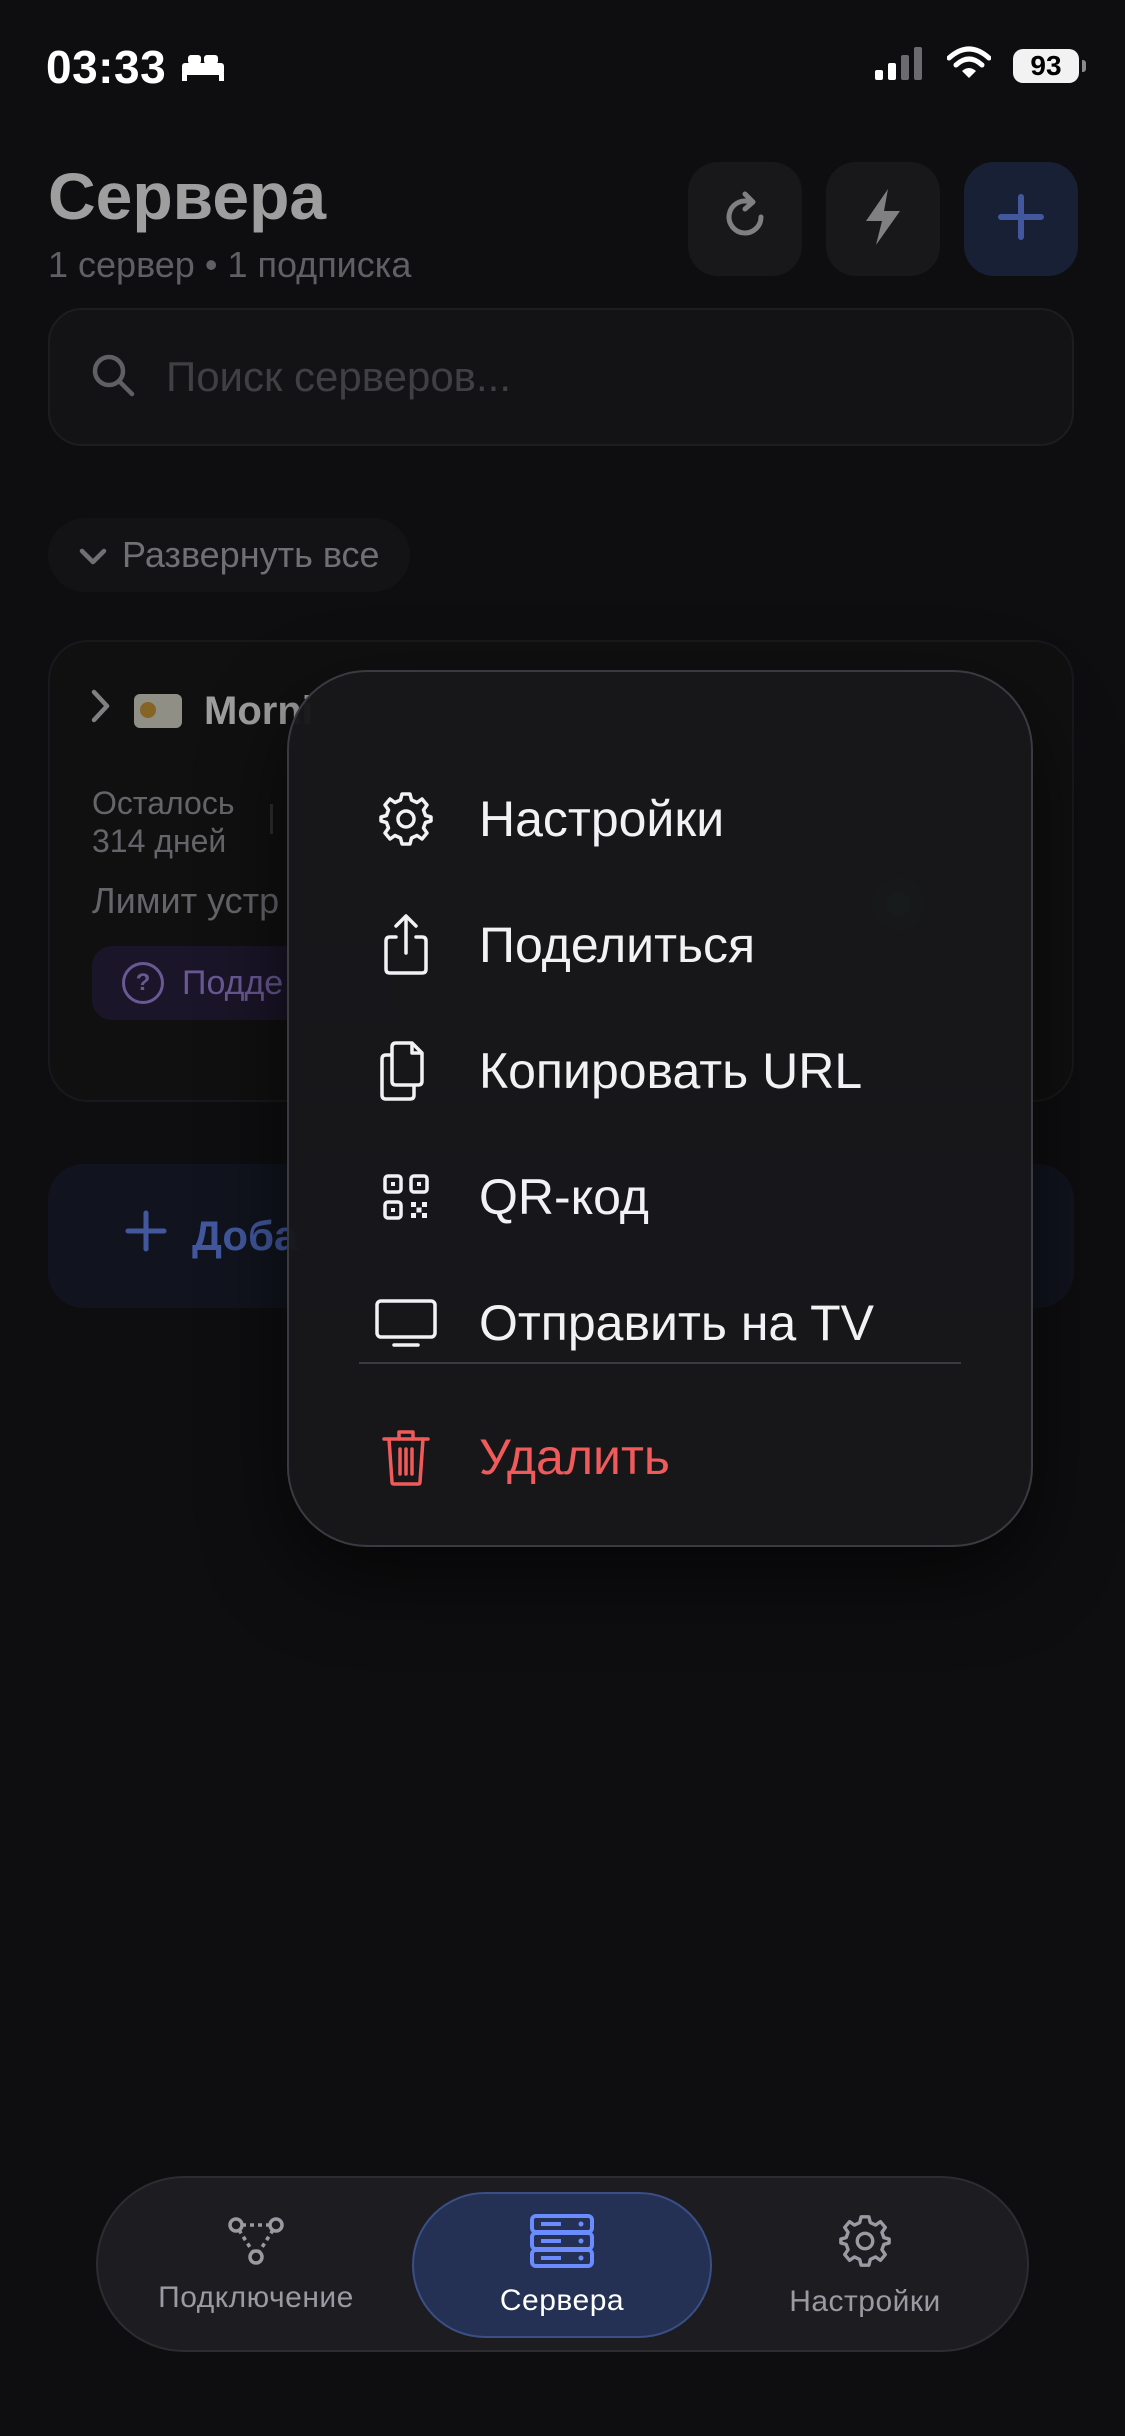 This screenshot has height=2436, width=1125. What do you see at coordinates (671, 1071) in the screenshot?
I see `menu-label-copy-url: Копировать URL` at bounding box center [671, 1071].